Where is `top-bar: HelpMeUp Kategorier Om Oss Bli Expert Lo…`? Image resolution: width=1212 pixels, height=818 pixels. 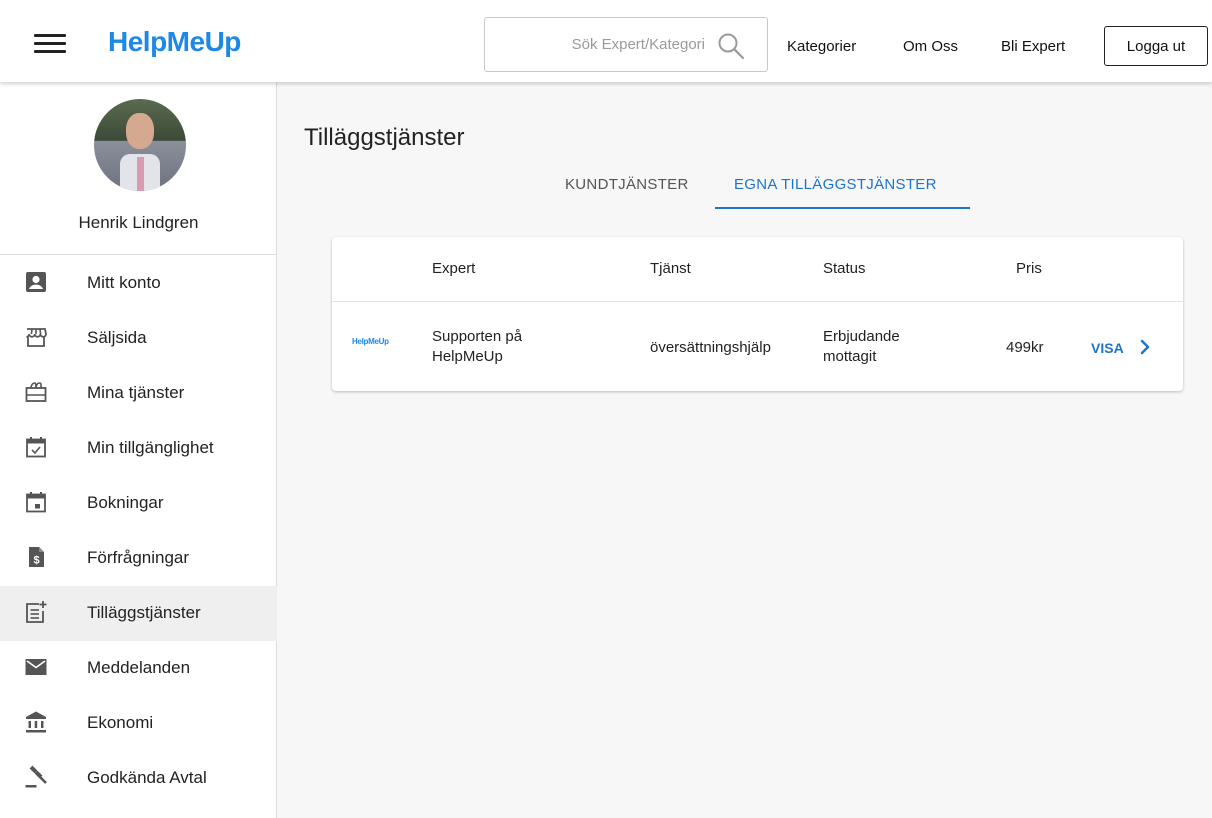 top-bar: HelpMeUp Kategorier Om Oss Bli Expert Lo… is located at coordinates (606, 41).